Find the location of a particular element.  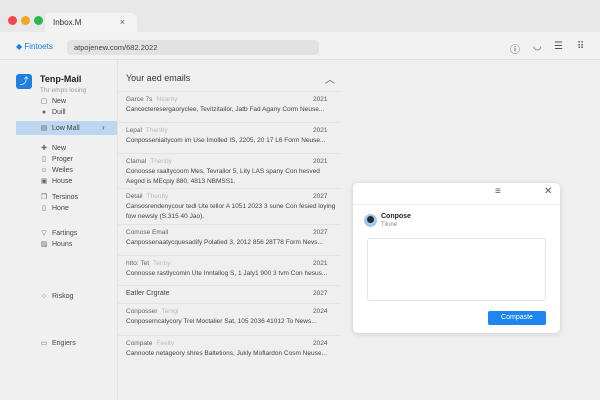

compose-send-button: Compaste is located at coordinates (517, 318).